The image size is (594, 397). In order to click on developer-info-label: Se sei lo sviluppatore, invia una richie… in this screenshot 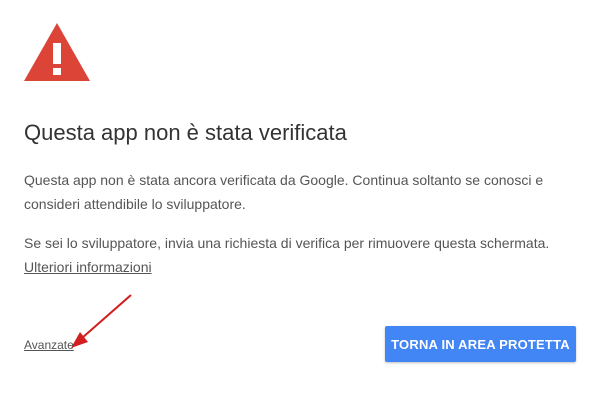, I will do `click(287, 243)`.